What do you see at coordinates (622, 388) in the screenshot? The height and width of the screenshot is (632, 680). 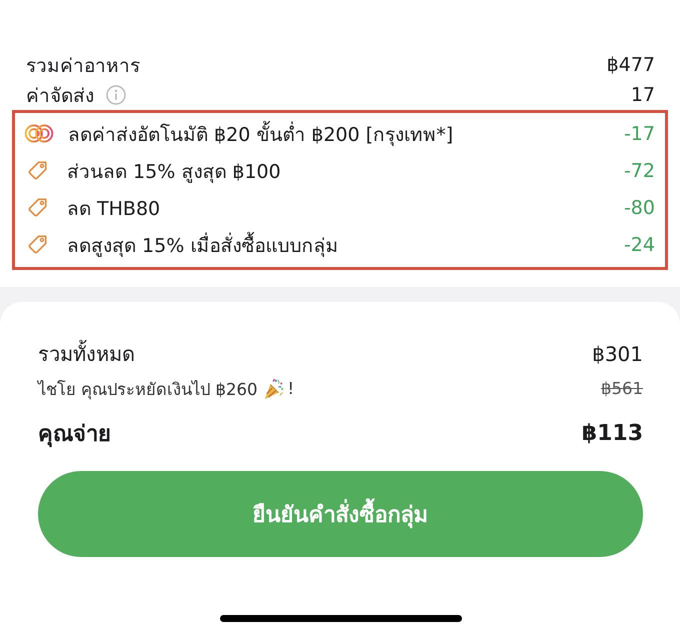 I see `original-price: ฿561` at bounding box center [622, 388].